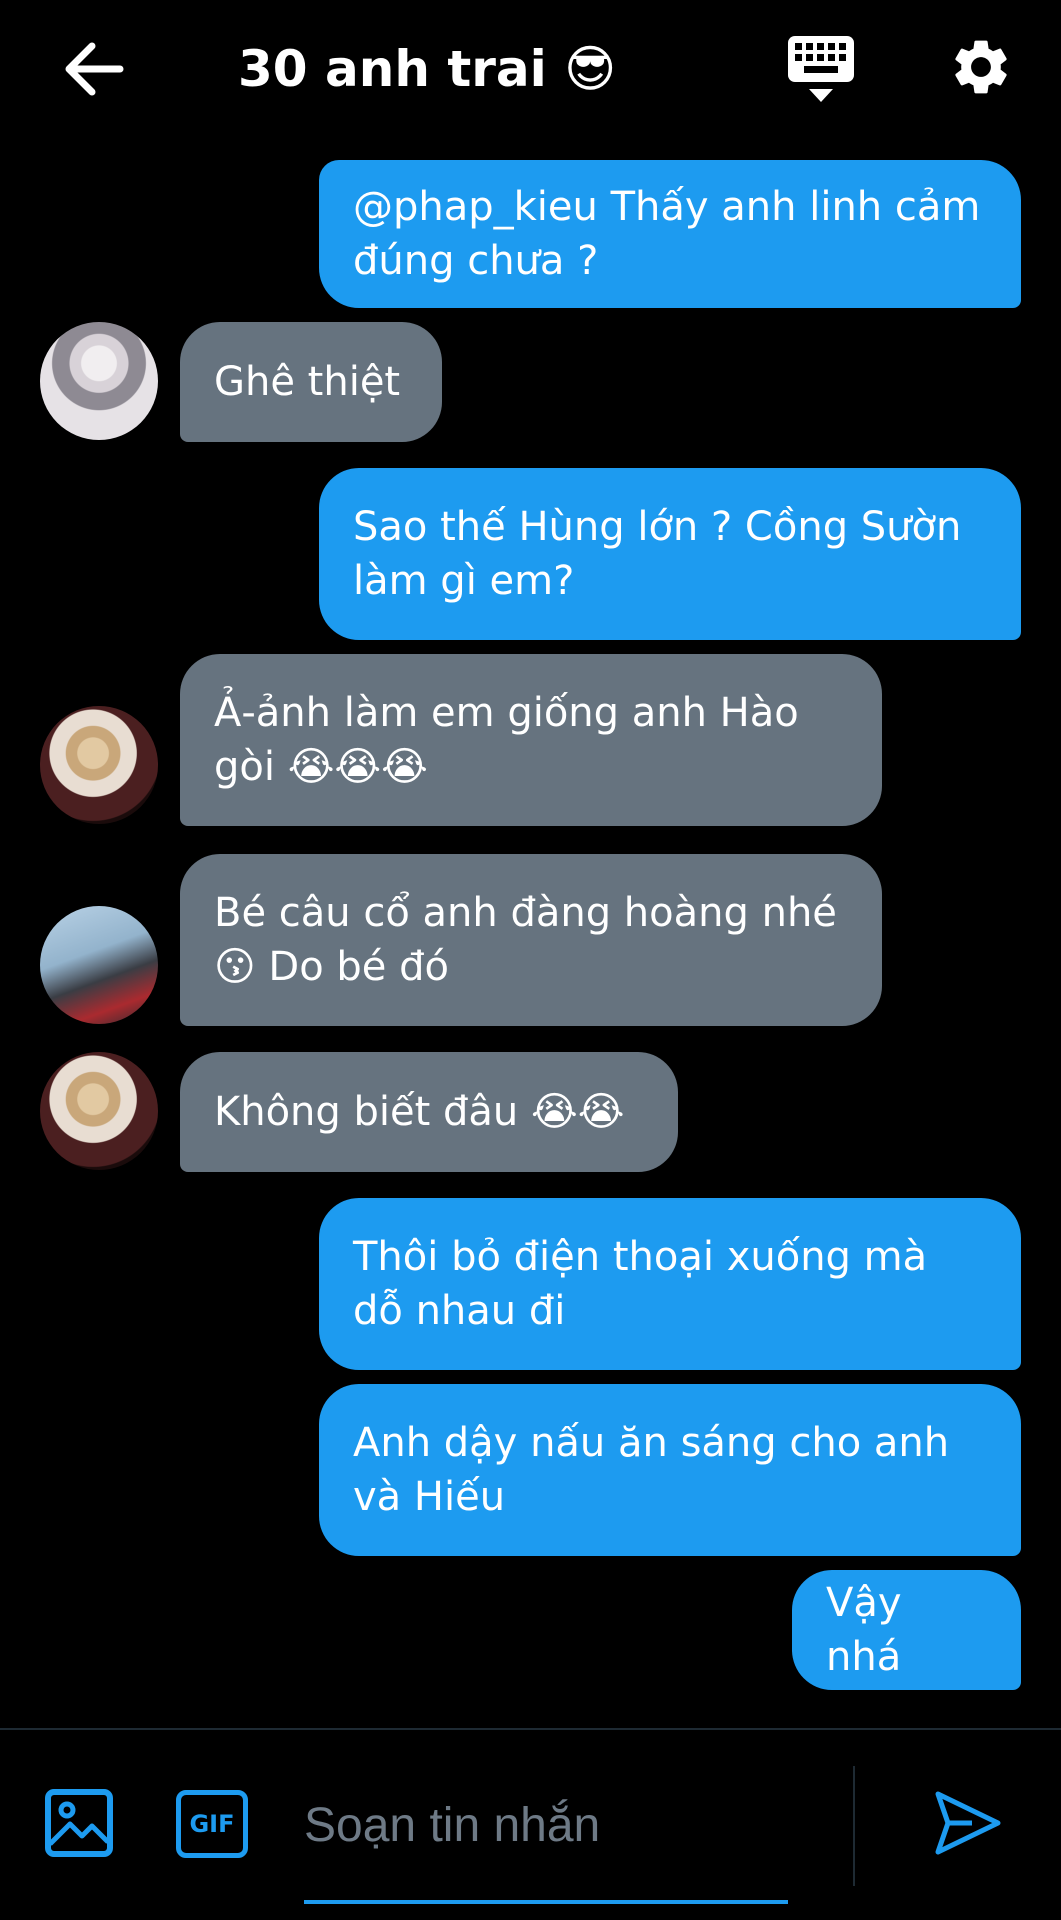 The height and width of the screenshot is (1920, 1061). I want to click on image-icon, so click(79, 1823).